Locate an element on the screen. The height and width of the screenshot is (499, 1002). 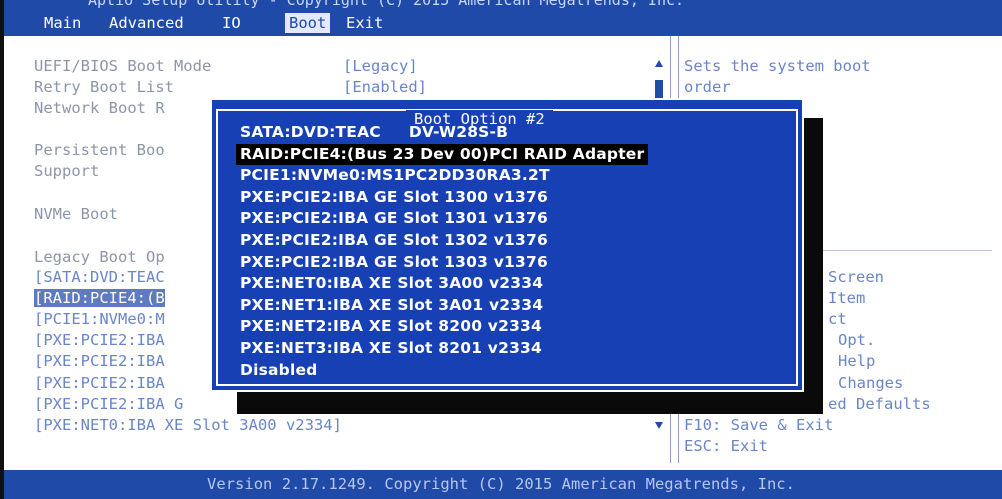
setting-boot-mode-value: [Legacy] is located at coordinates (380, 66).